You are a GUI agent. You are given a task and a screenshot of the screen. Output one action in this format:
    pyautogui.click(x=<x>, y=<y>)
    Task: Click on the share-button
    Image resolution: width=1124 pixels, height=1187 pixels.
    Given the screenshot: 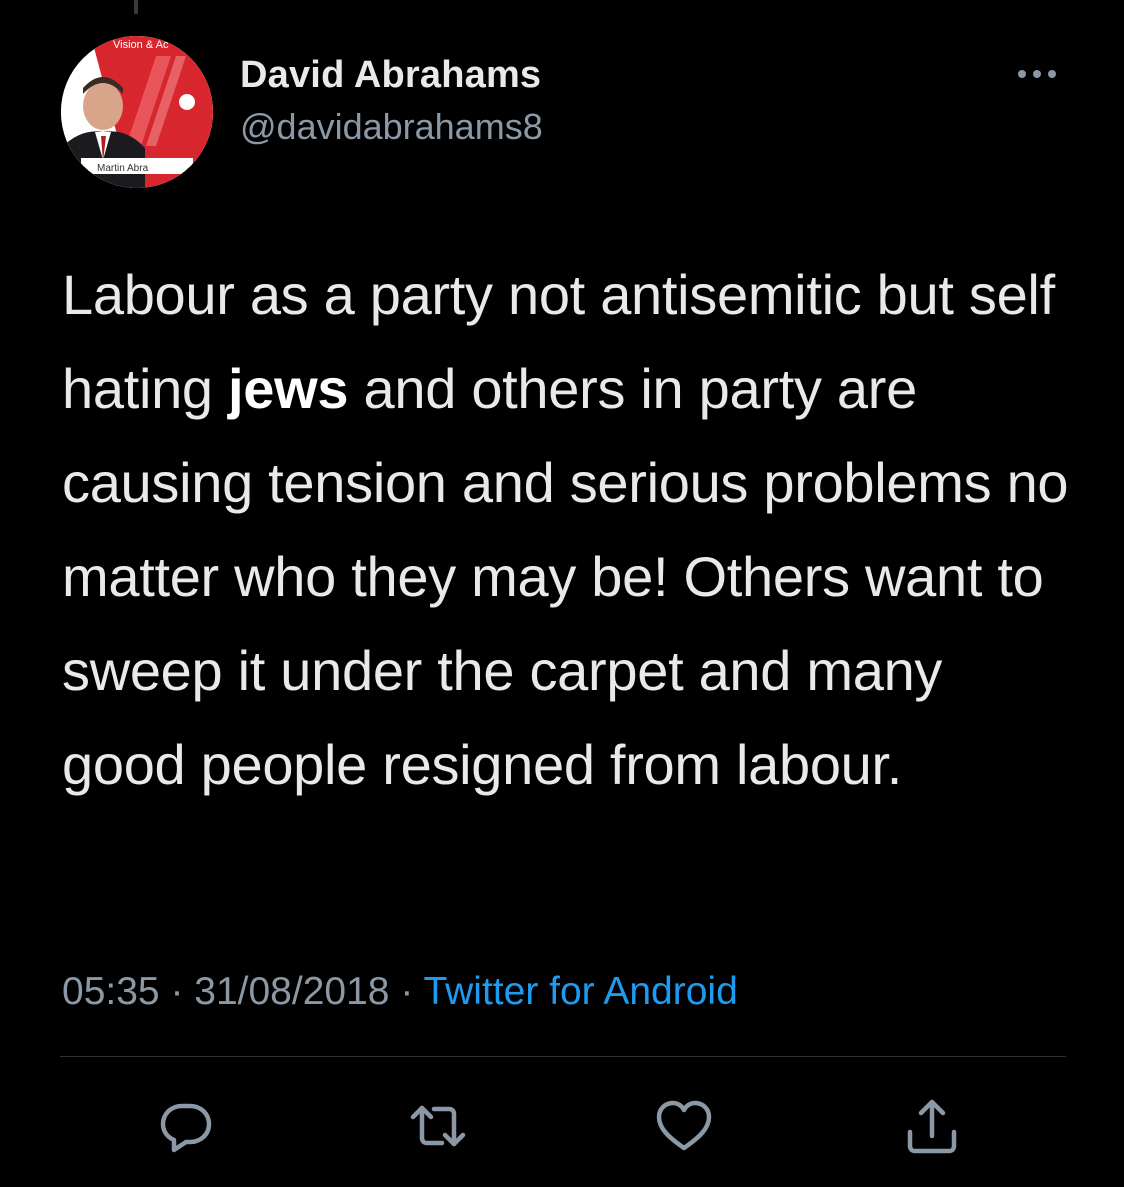 What is the action you would take?
    pyautogui.click(x=932, y=1126)
    